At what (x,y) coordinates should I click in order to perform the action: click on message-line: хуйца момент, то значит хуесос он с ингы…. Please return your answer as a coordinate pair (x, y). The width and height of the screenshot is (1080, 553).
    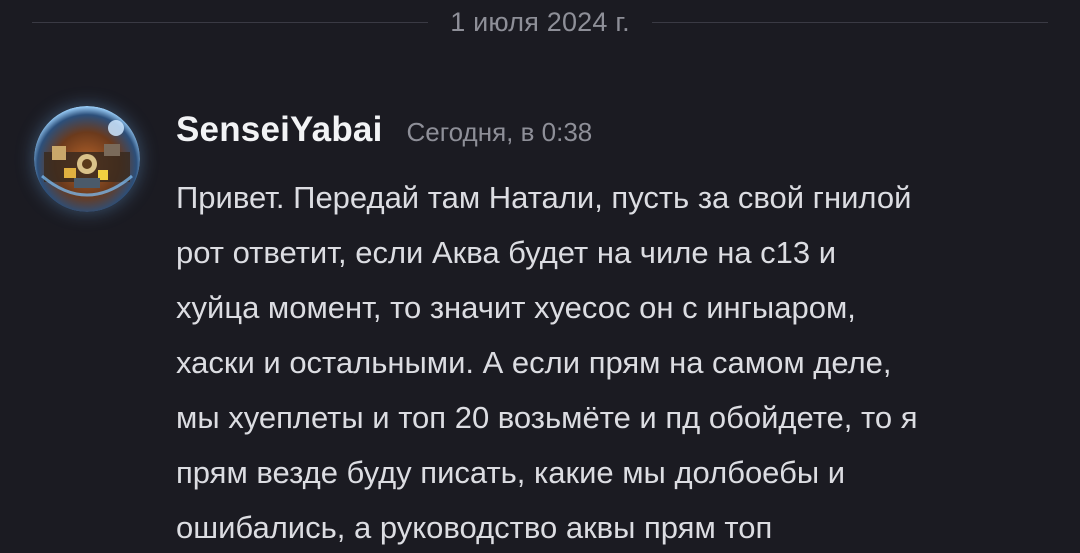
    Looking at the image, I should click on (516, 307).